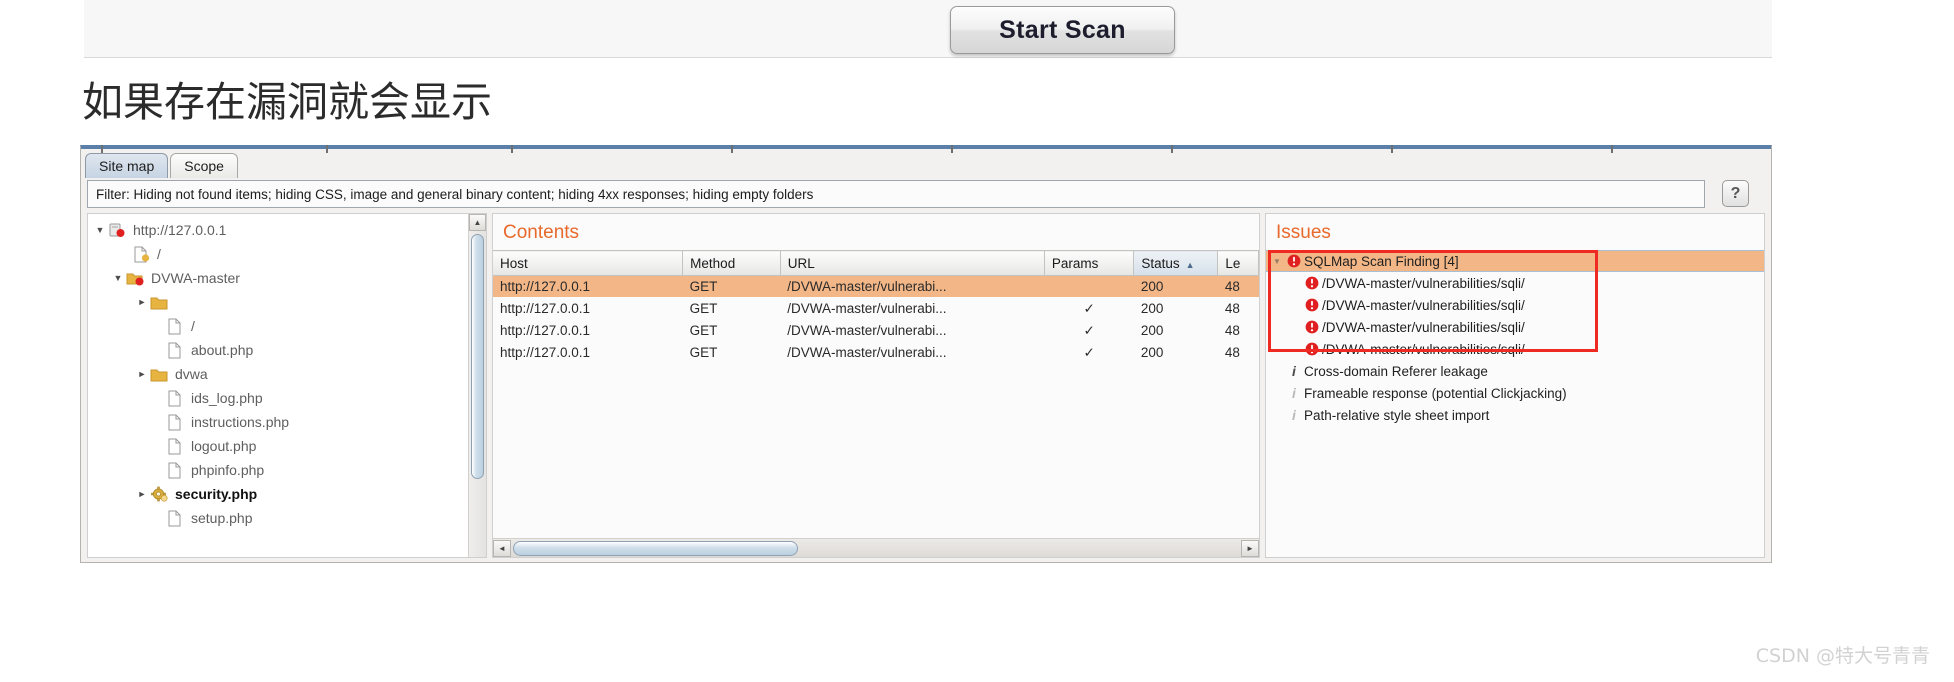  I want to click on tab-site-map: Site map, so click(127, 165).